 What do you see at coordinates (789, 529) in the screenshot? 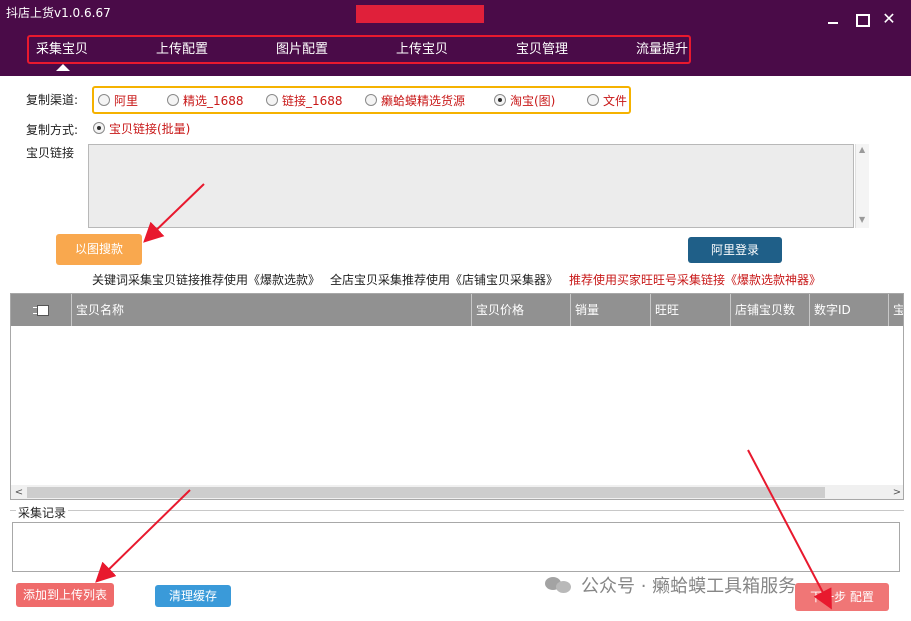
I see `annotation-arrow-next-step` at bounding box center [789, 529].